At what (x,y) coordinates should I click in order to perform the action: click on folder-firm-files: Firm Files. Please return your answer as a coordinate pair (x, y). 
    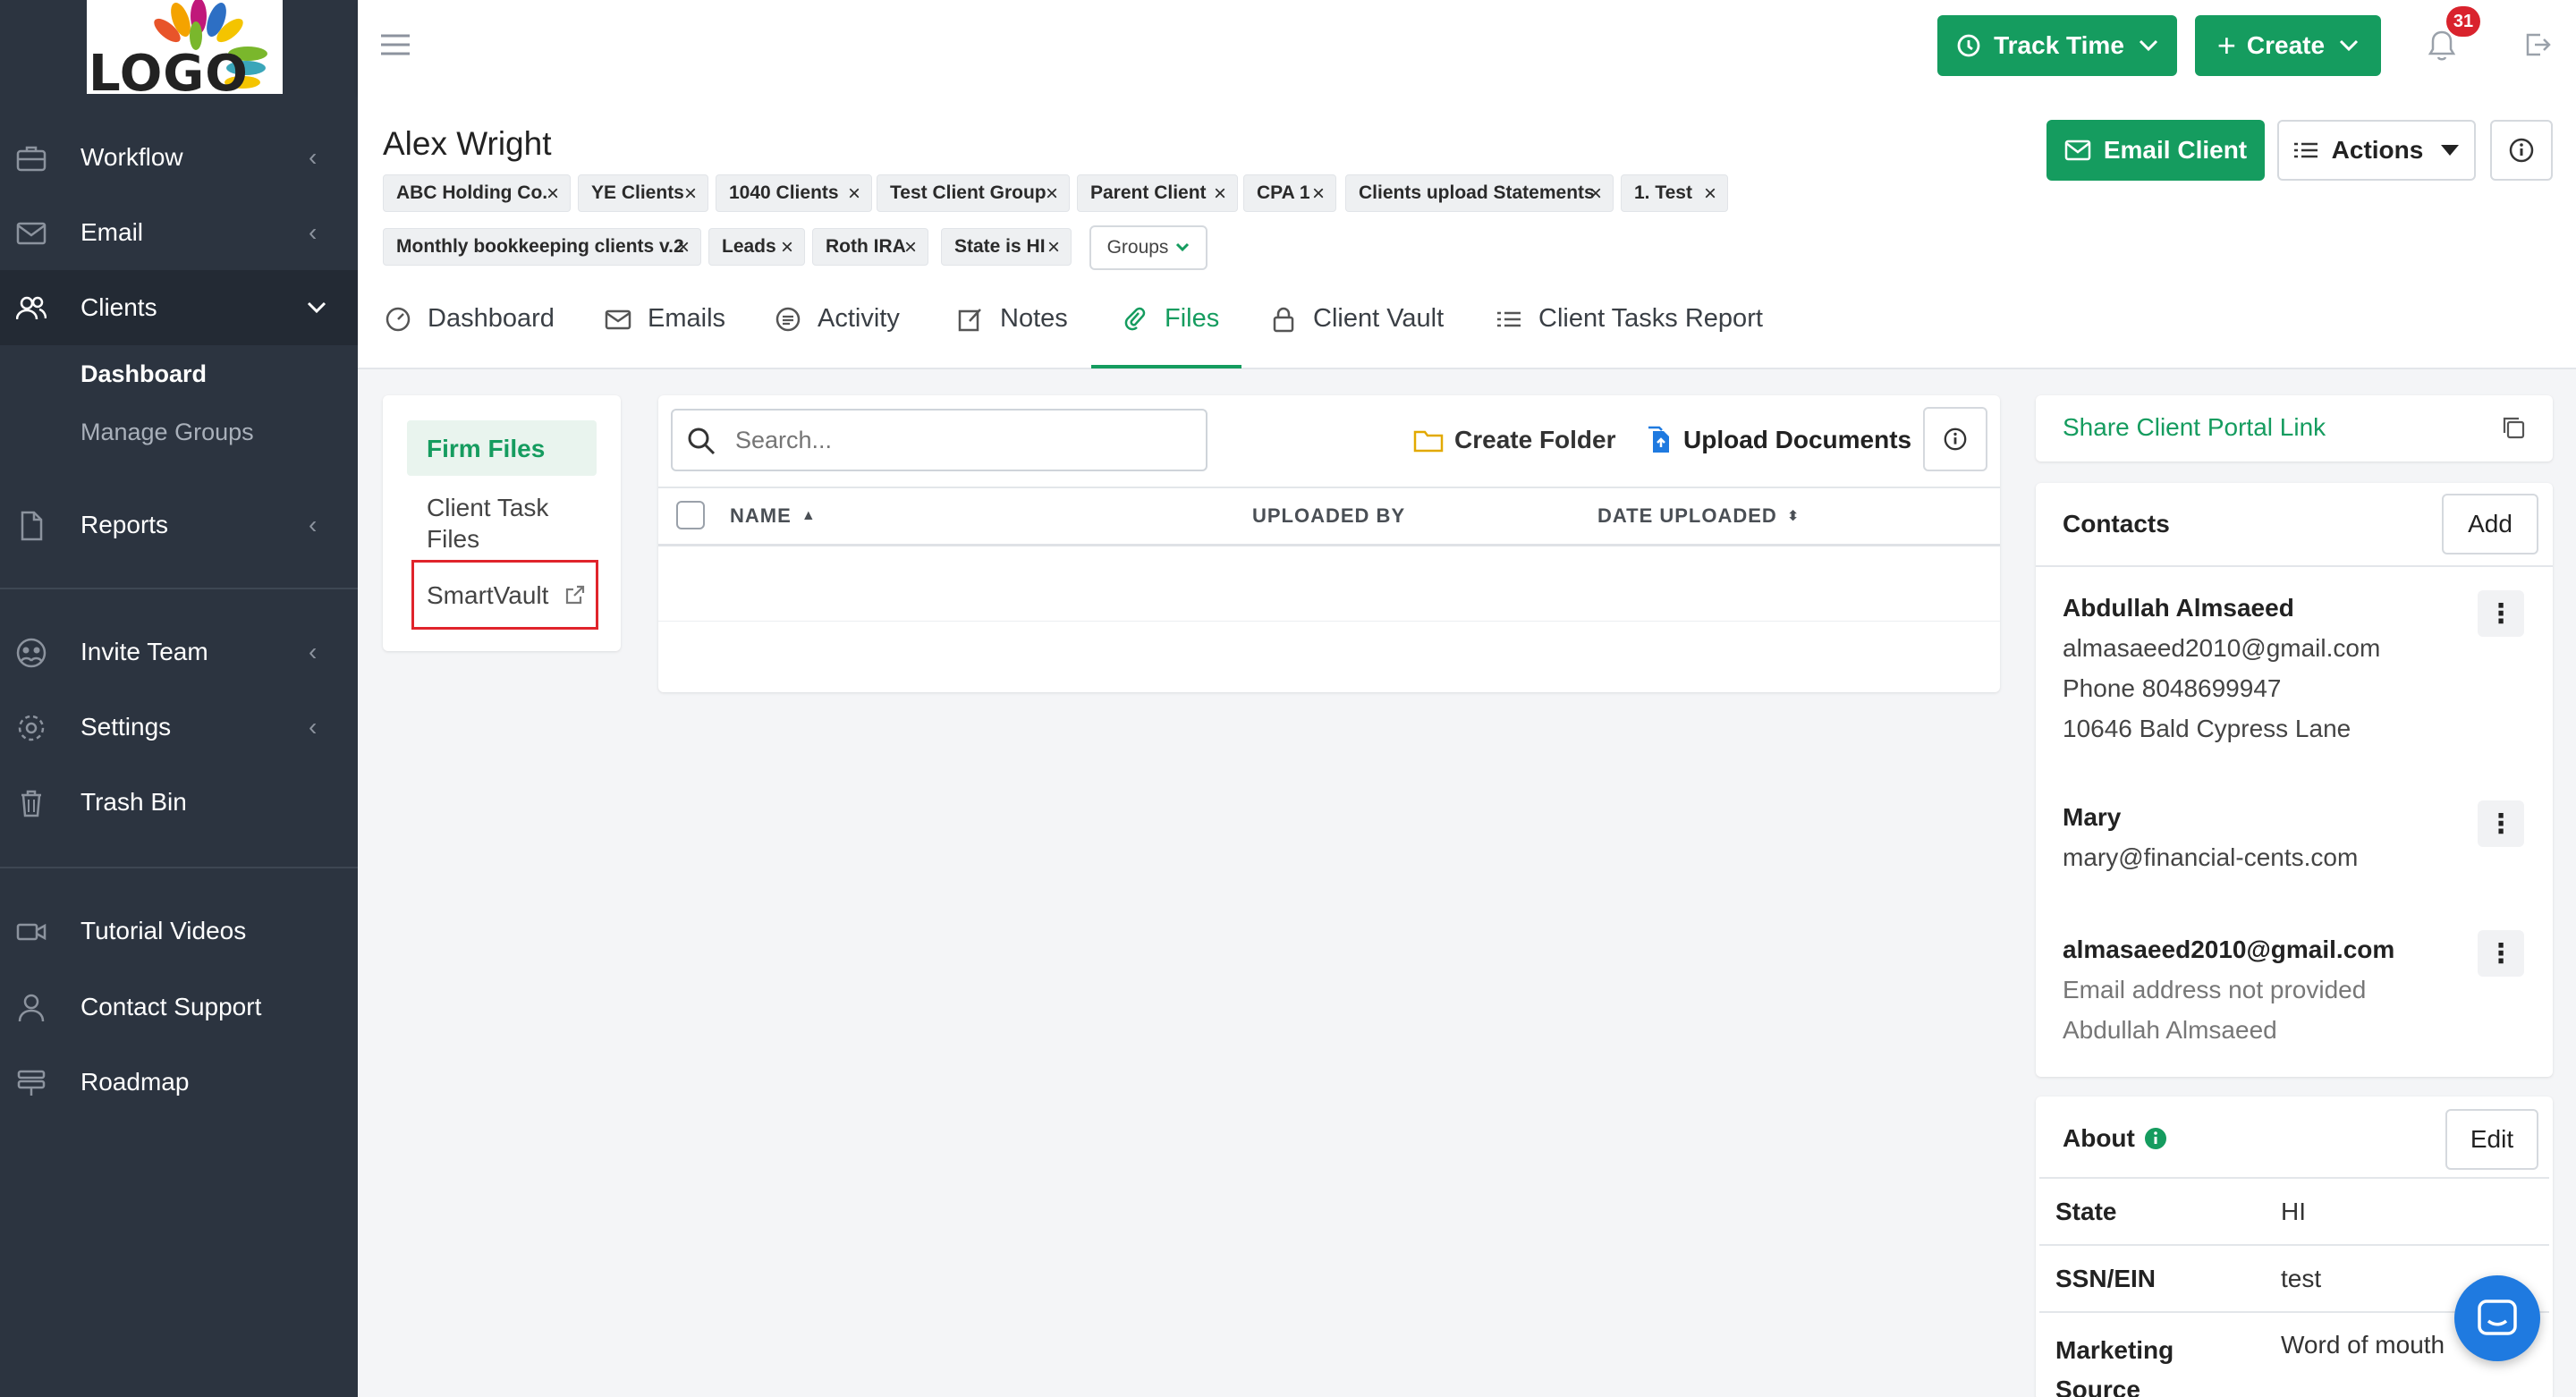
    Looking at the image, I should click on (502, 448).